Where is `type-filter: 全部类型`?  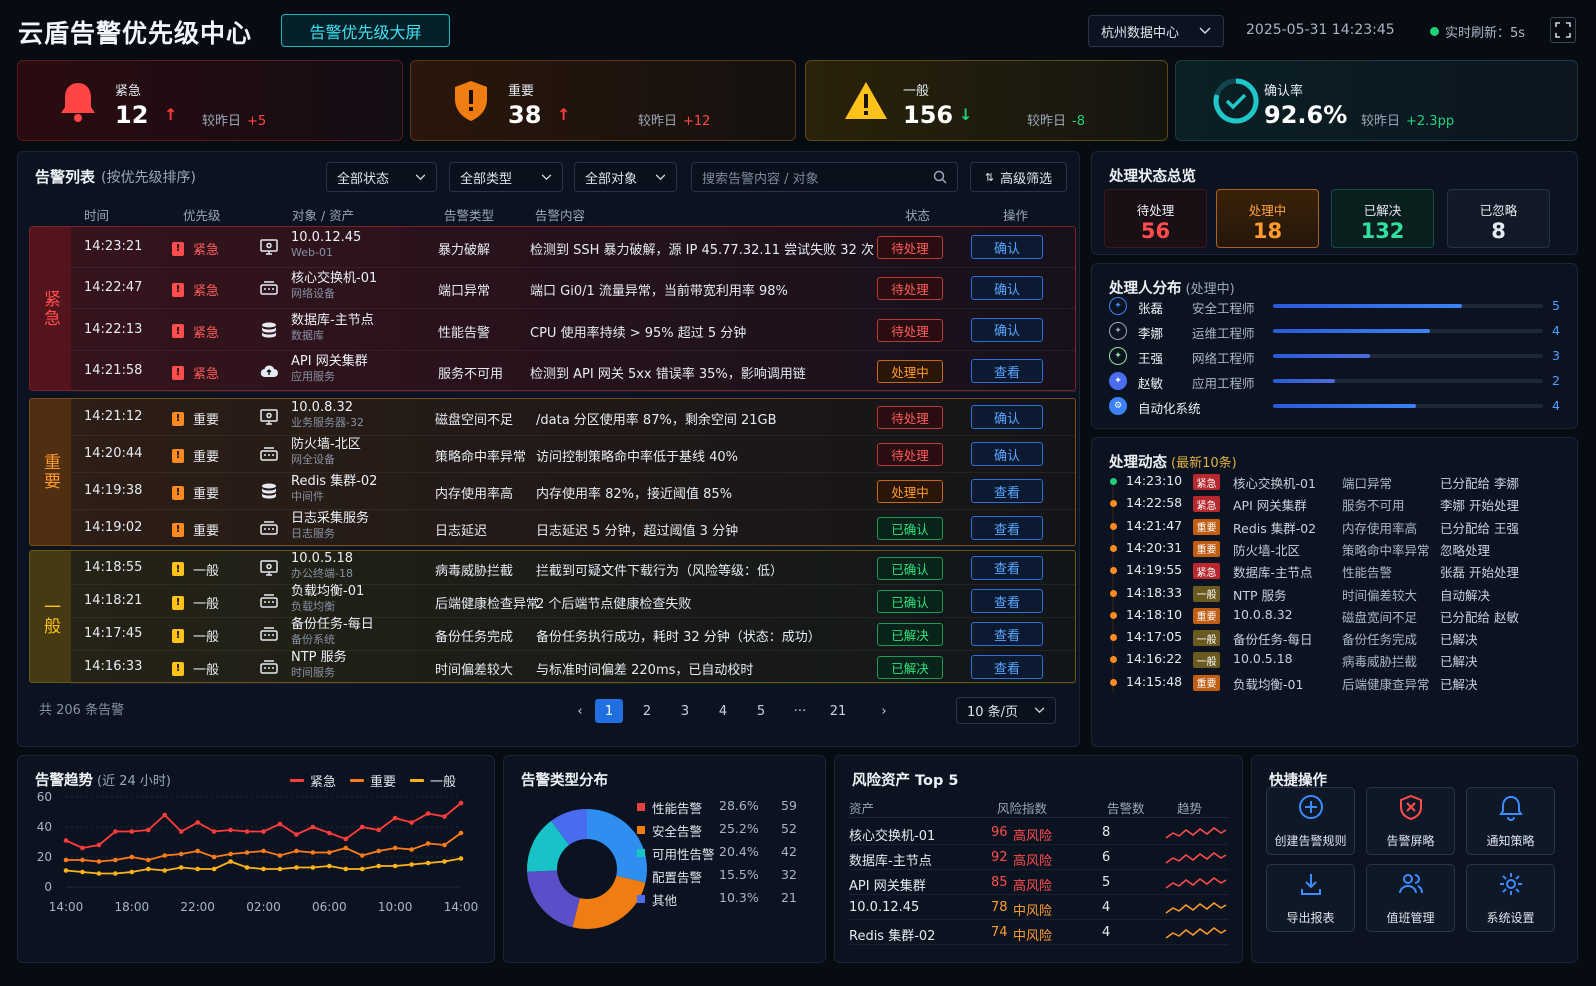
type-filter: 全部类型 is located at coordinates (506, 177).